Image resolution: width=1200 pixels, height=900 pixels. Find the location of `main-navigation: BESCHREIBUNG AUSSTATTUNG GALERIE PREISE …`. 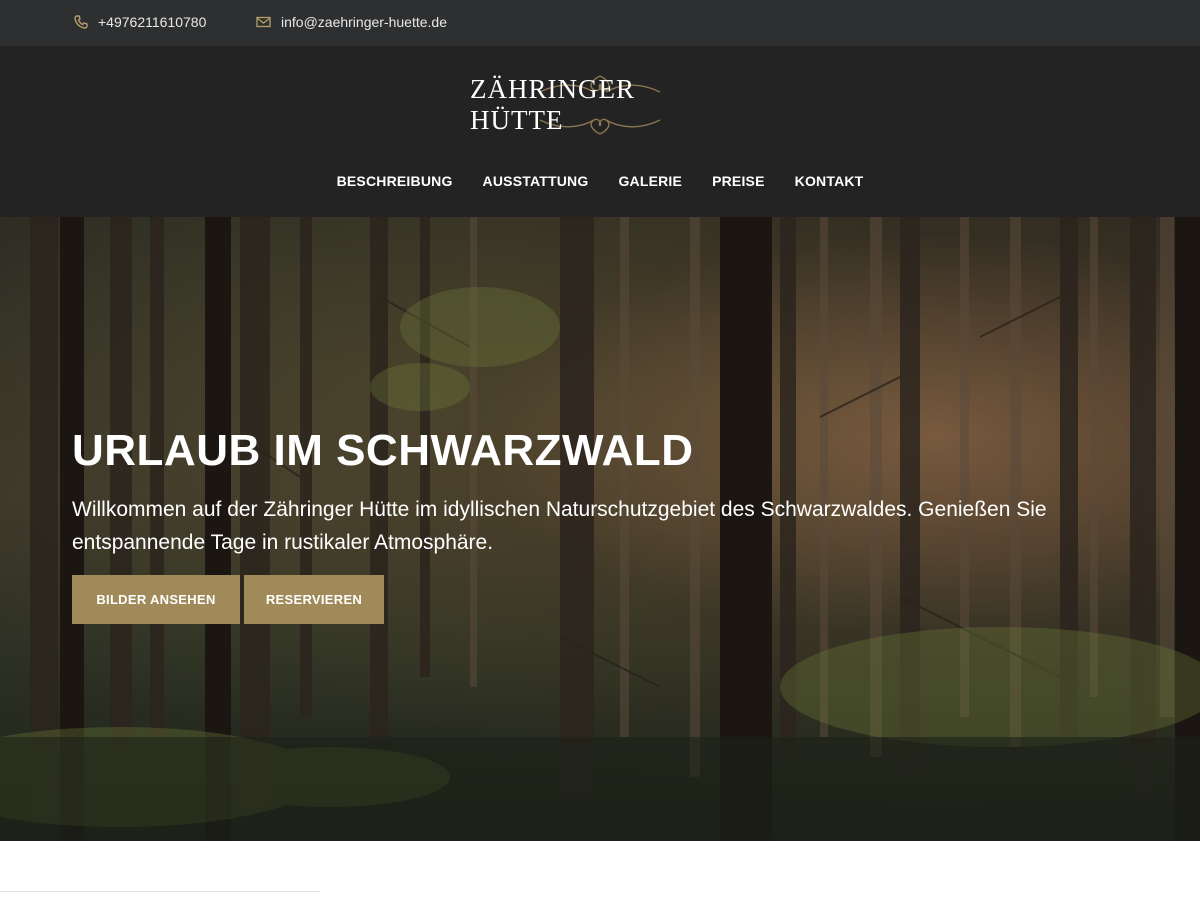

main-navigation: BESCHREIBUNG AUSSTATTUNG GALERIE PREISE … is located at coordinates (600, 181).